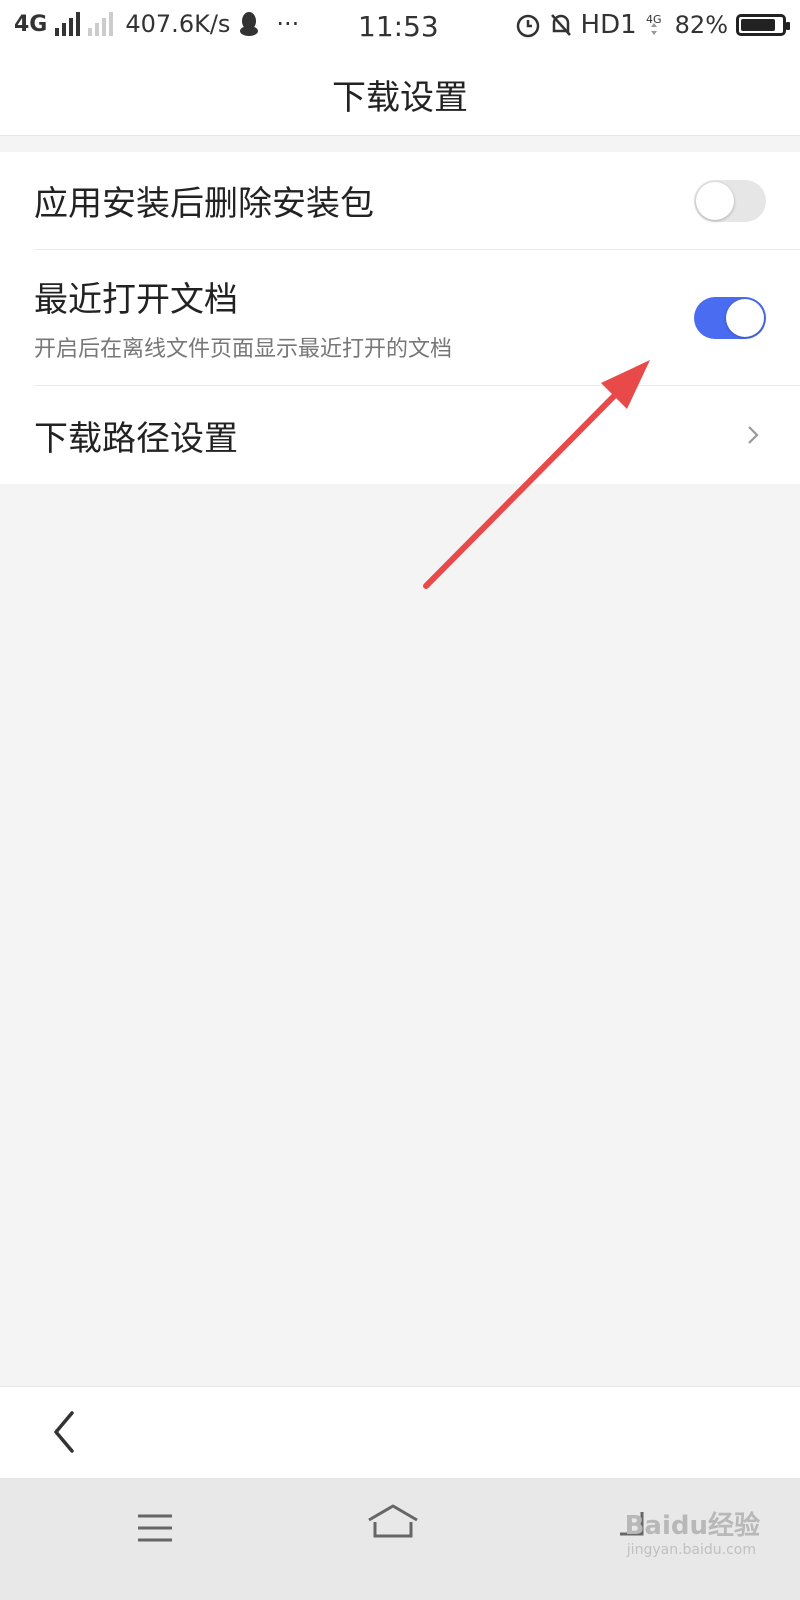 Image resolution: width=800 pixels, height=1600 pixels. What do you see at coordinates (178, 24) in the screenshot?
I see `network-speed: 407.6K/s` at bounding box center [178, 24].